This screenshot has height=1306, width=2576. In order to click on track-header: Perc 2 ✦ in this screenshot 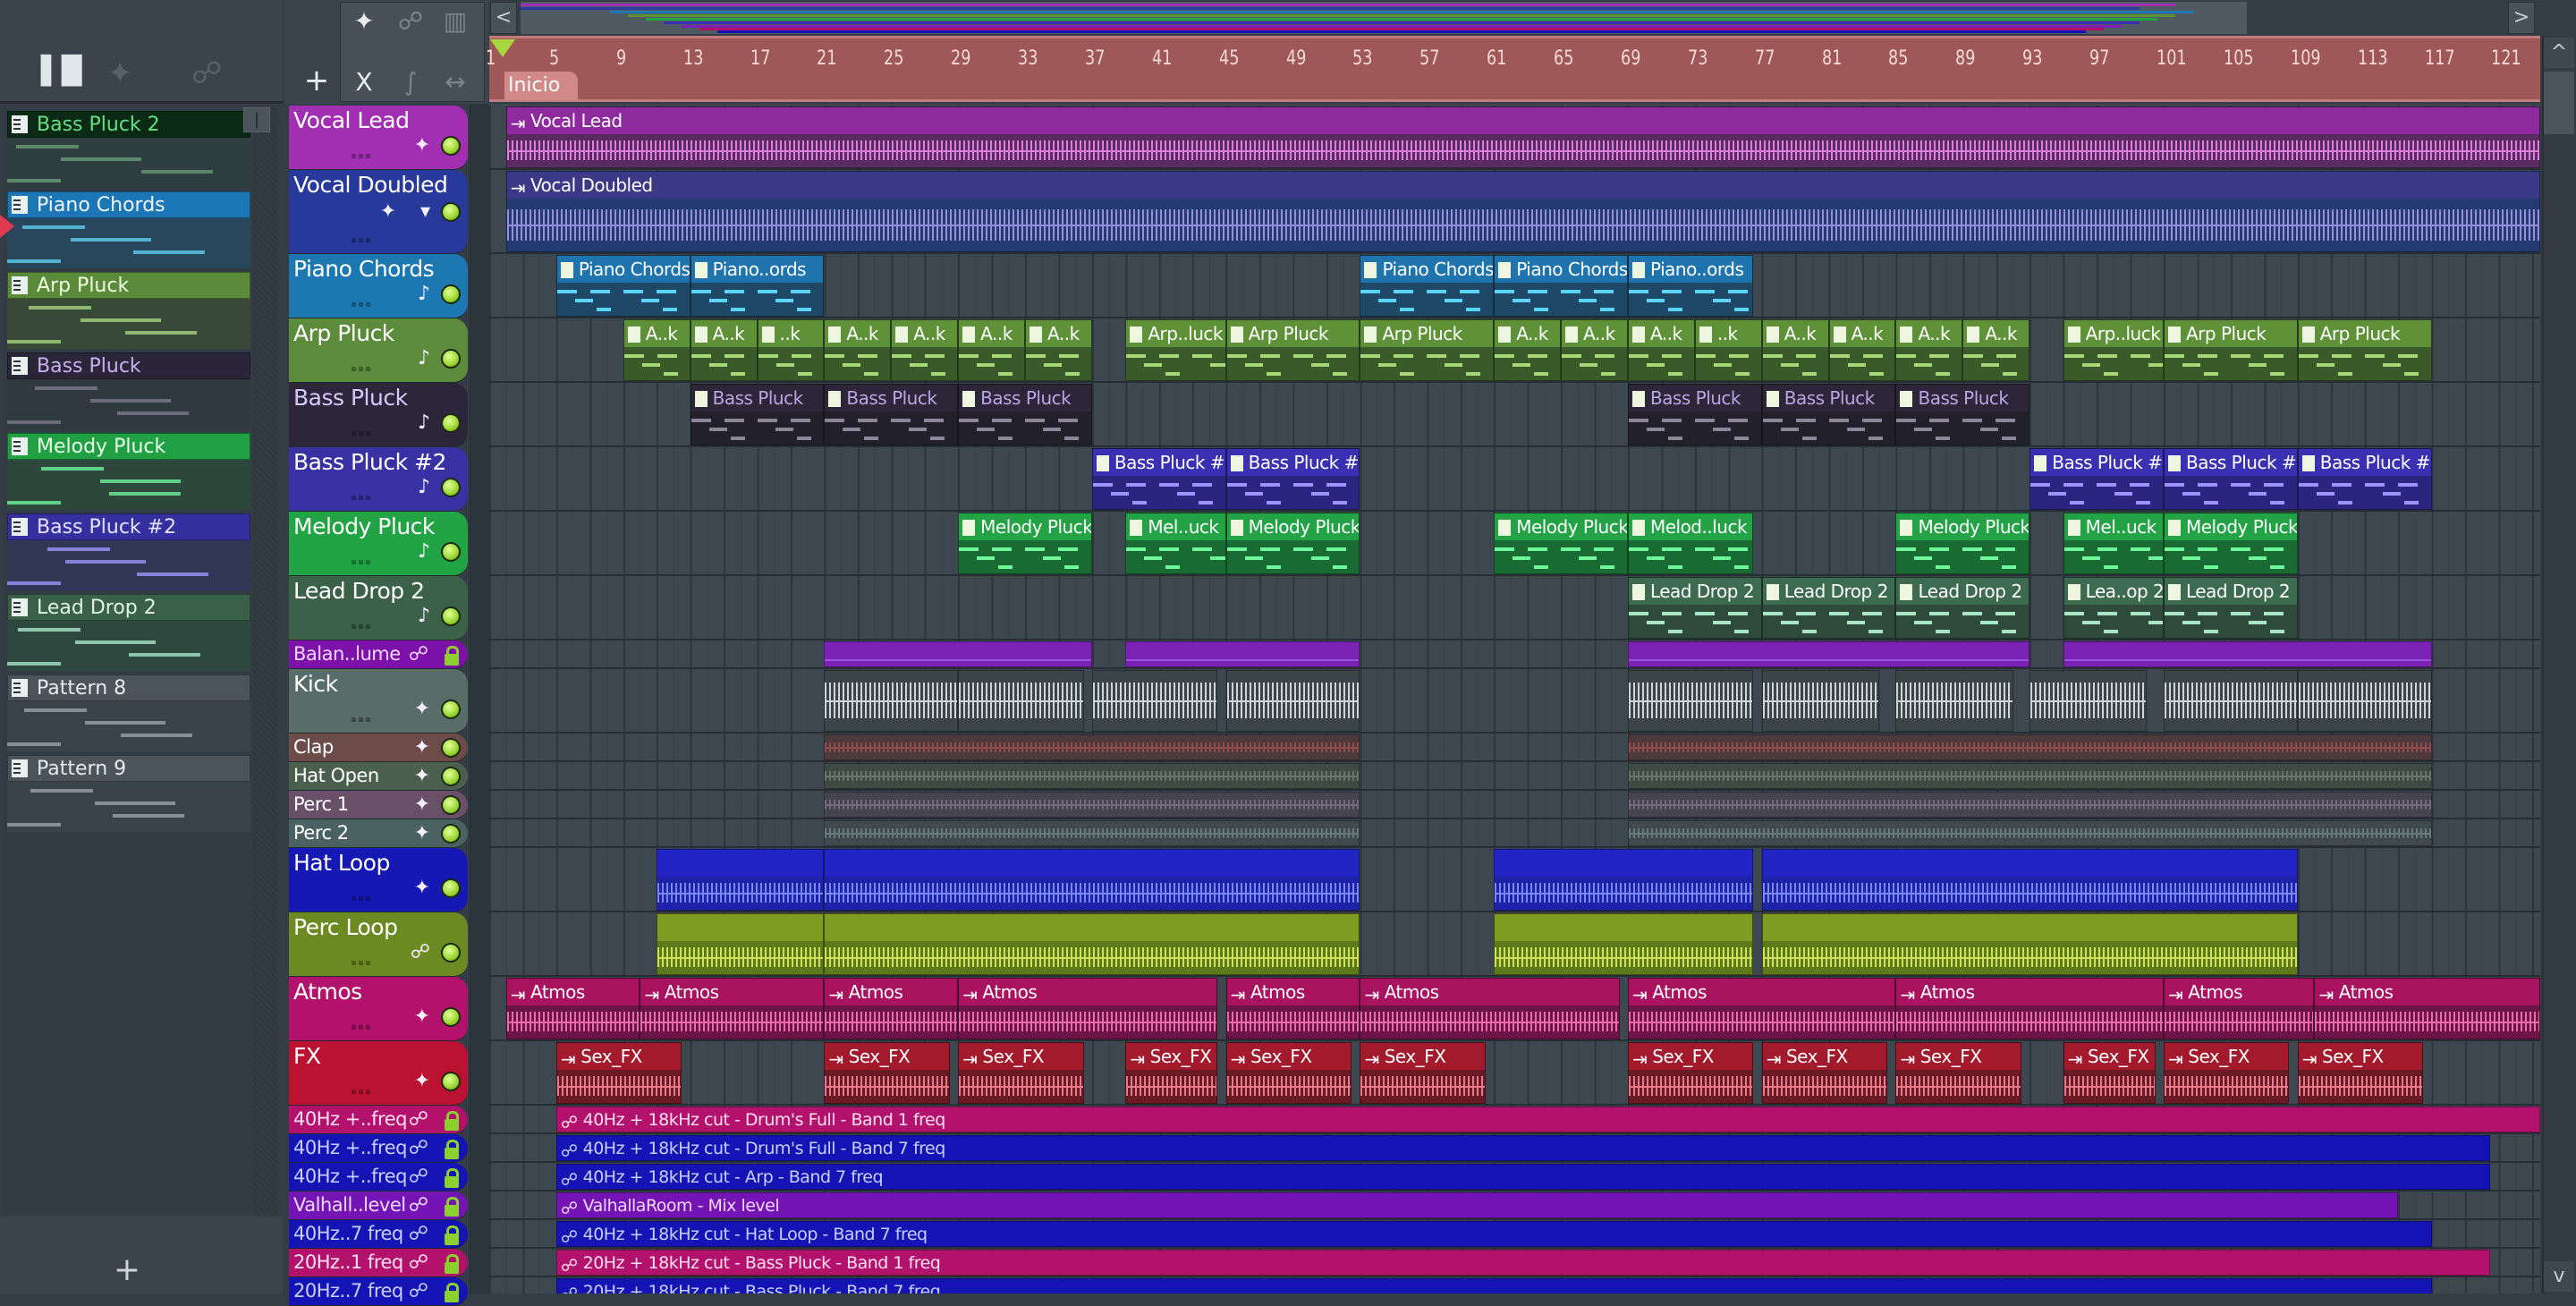, I will do `click(378, 834)`.